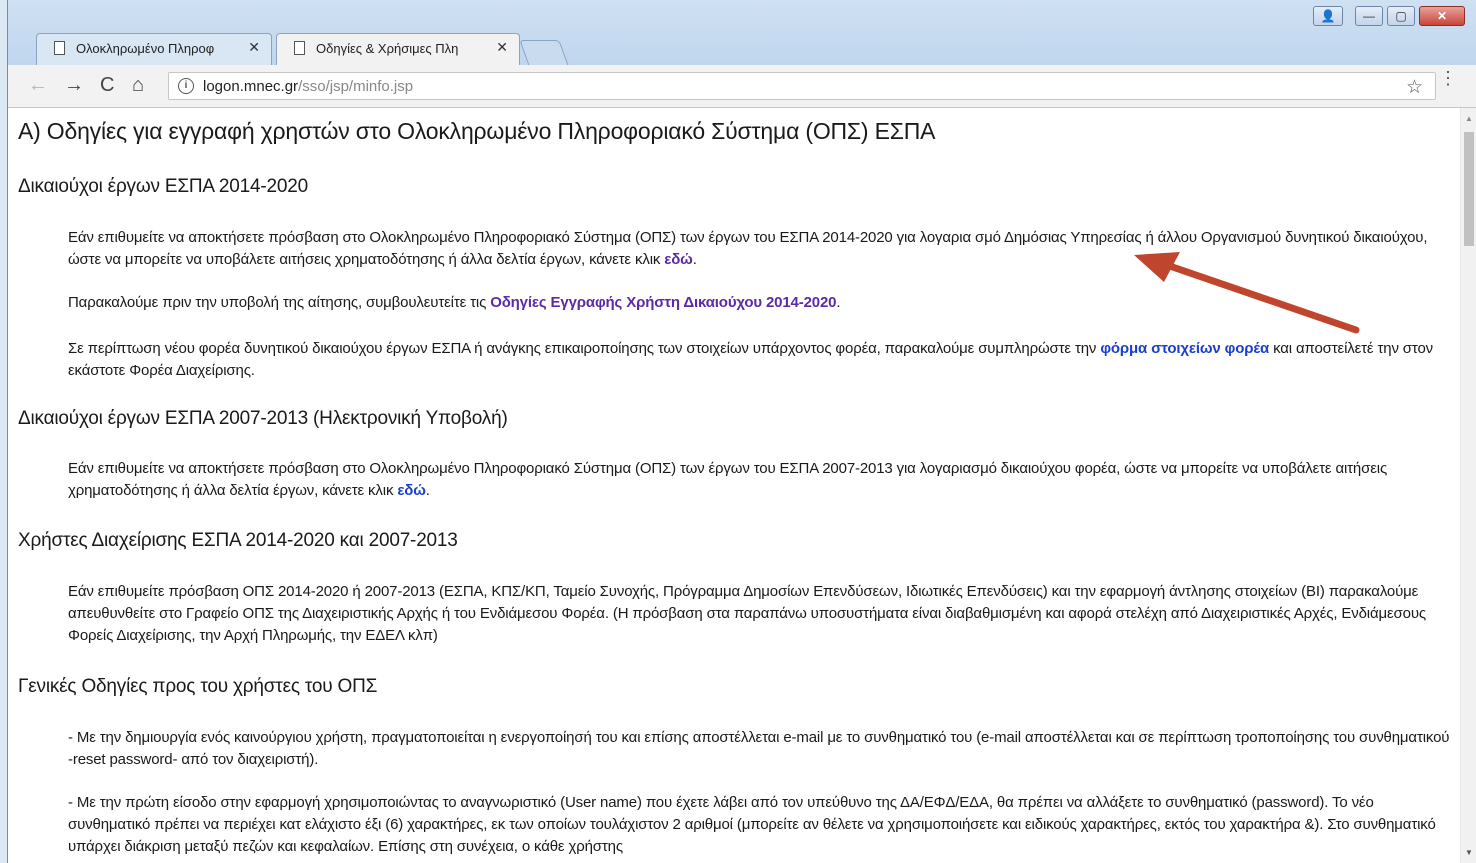 The image size is (1476, 863). Describe the element at coordinates (1469, 189) in the screenshot. I see `scrollbar-thumb` at that location.